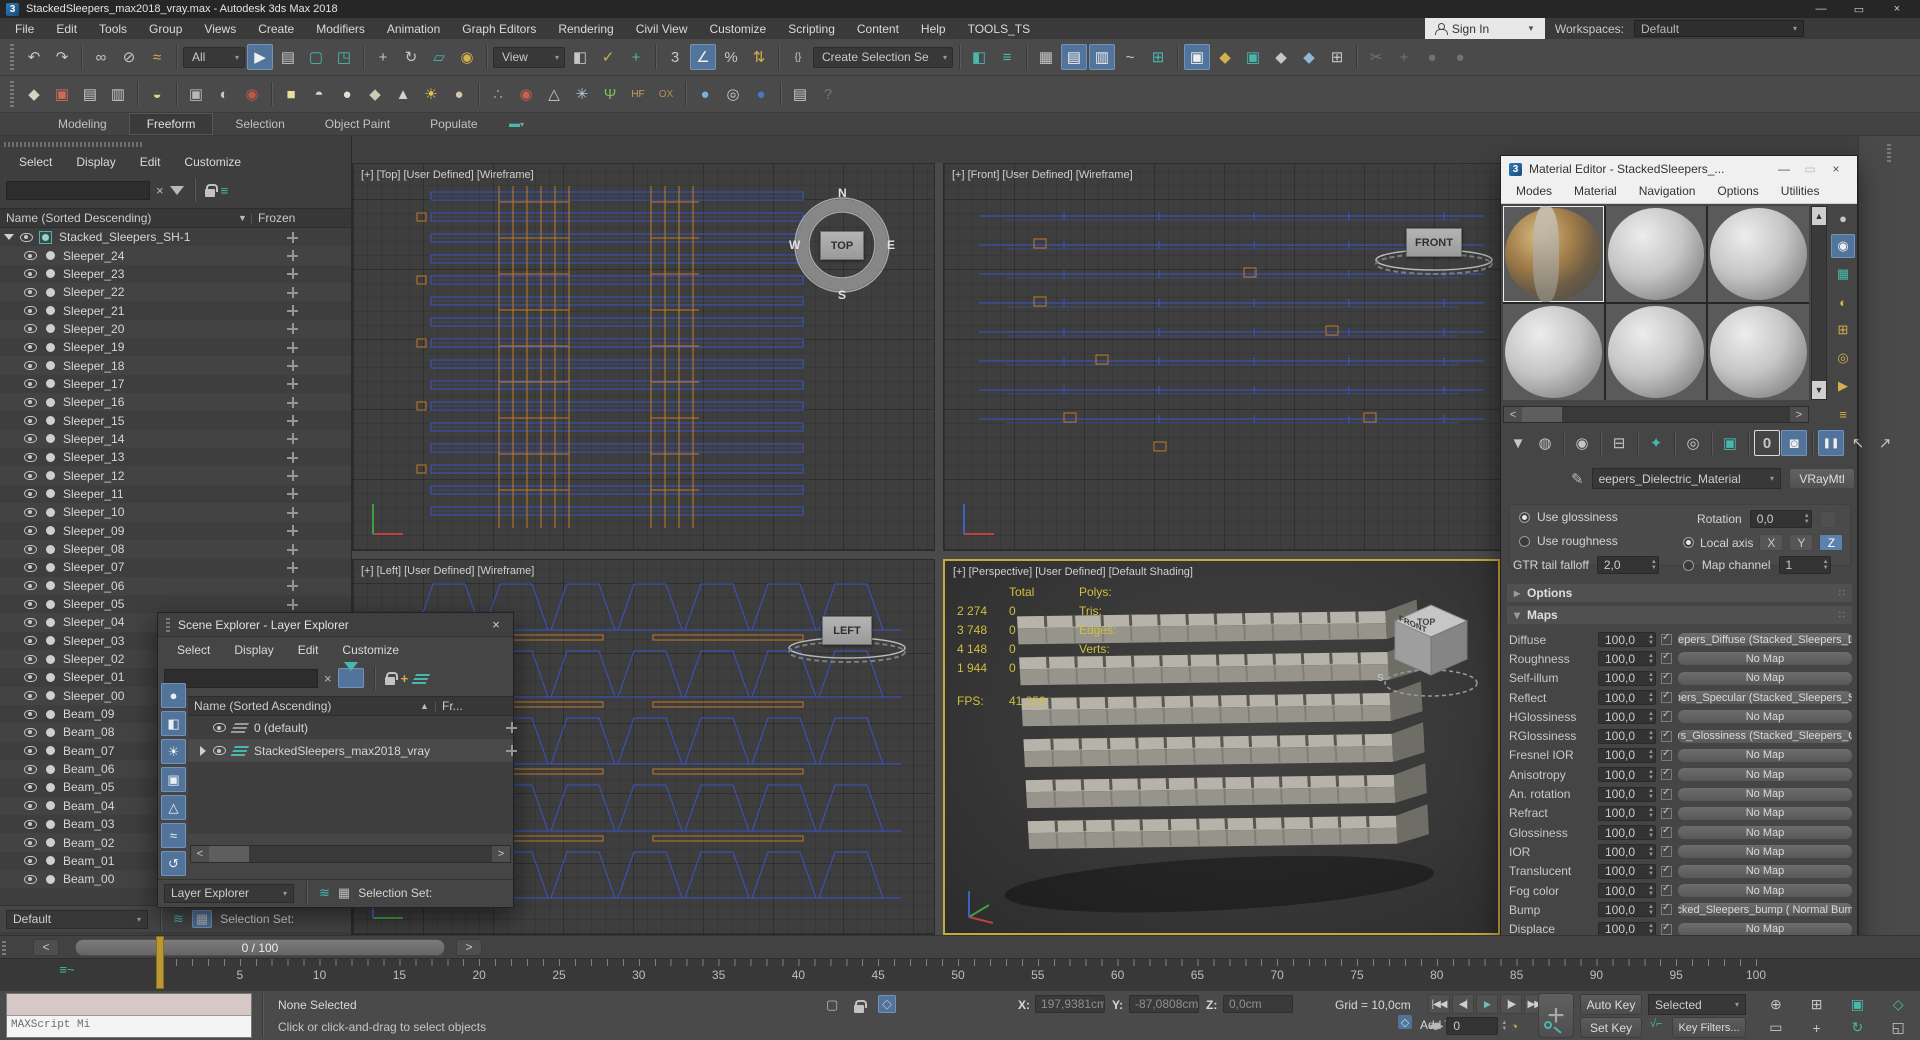  I want to click on align-icon: ≡, so click(1007, 57).